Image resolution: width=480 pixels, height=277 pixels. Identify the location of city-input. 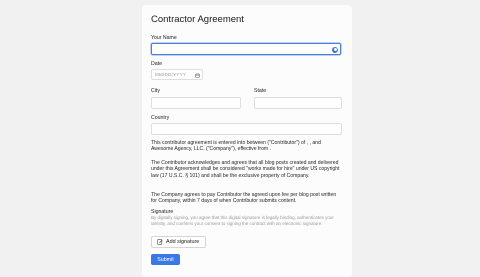
(196, 110).